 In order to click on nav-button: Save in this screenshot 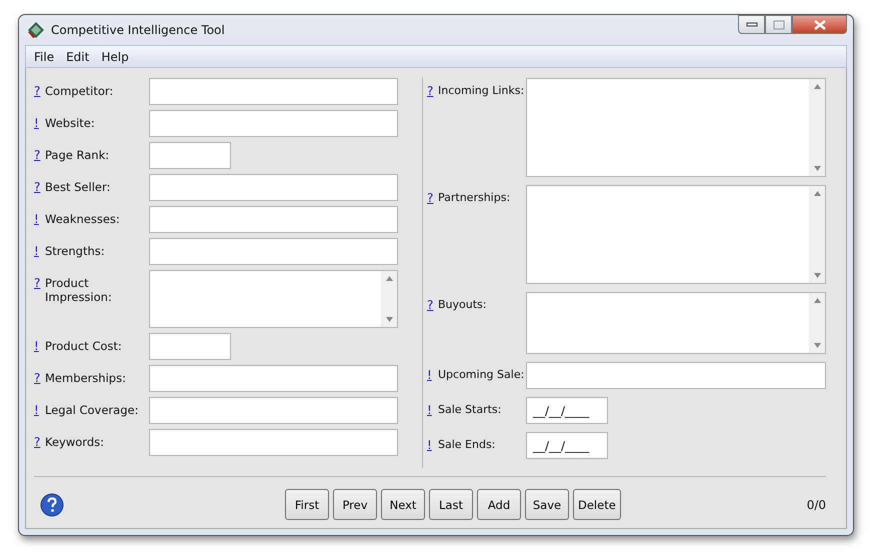, I will do `click(547, 504)`.